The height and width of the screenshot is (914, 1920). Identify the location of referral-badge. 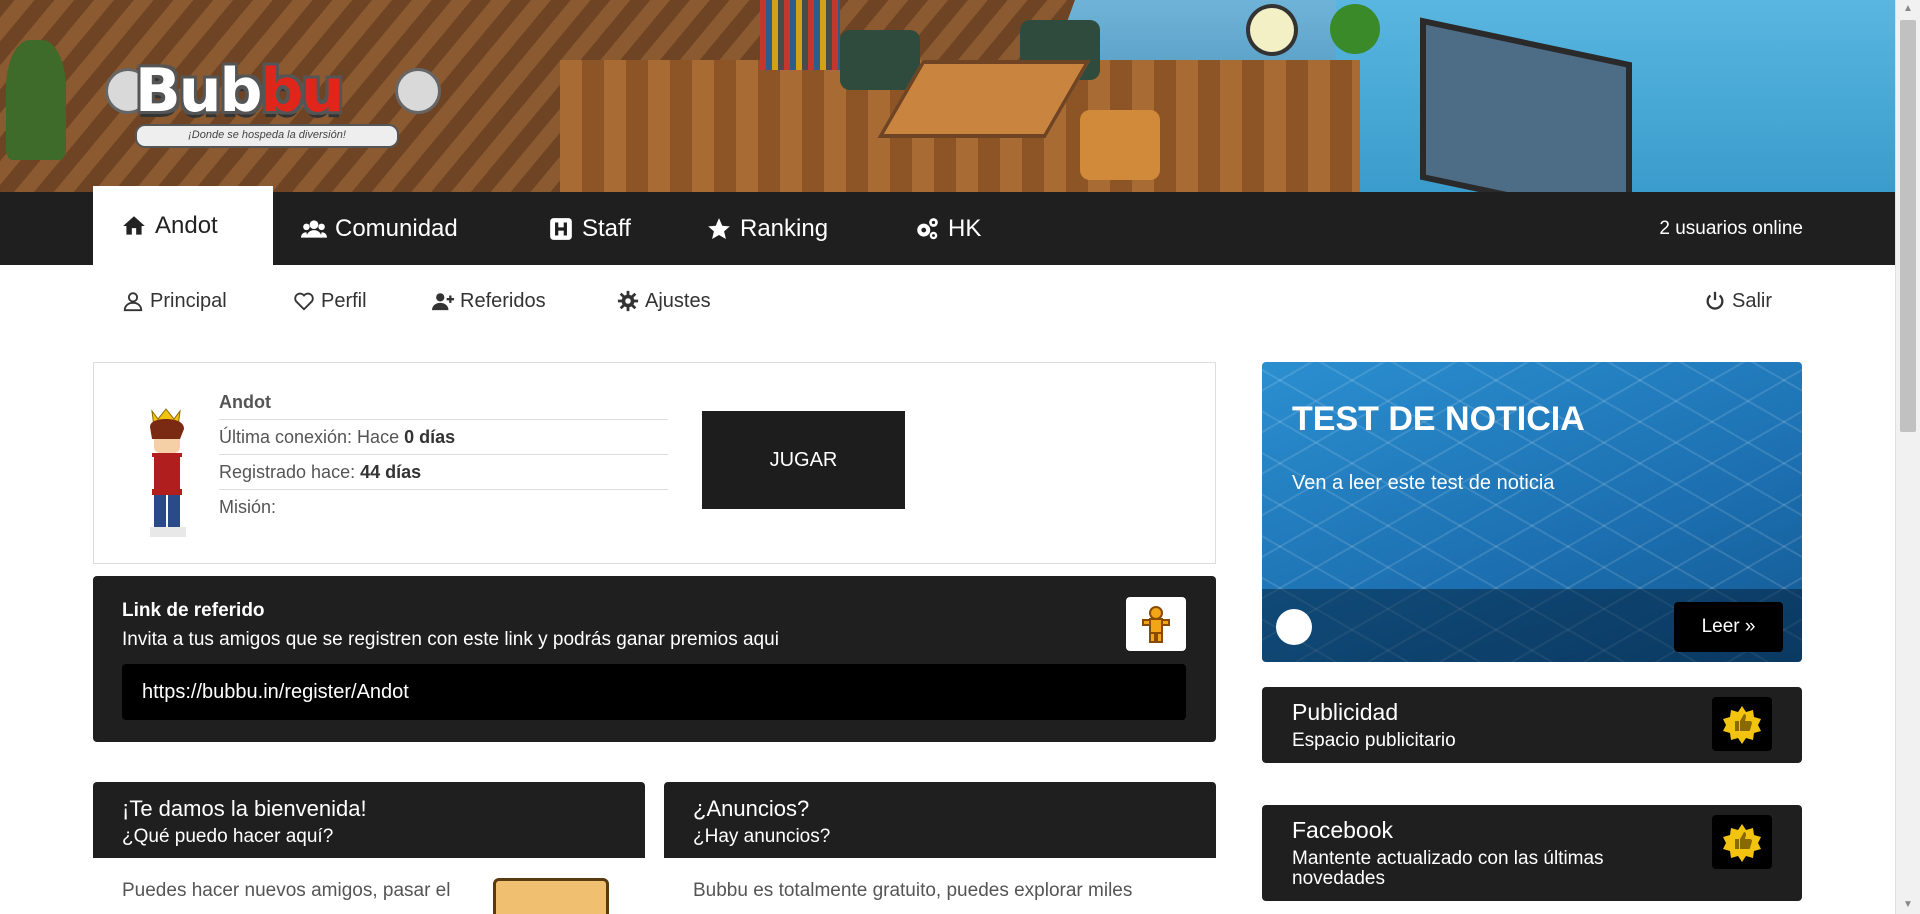
(1156, 624).